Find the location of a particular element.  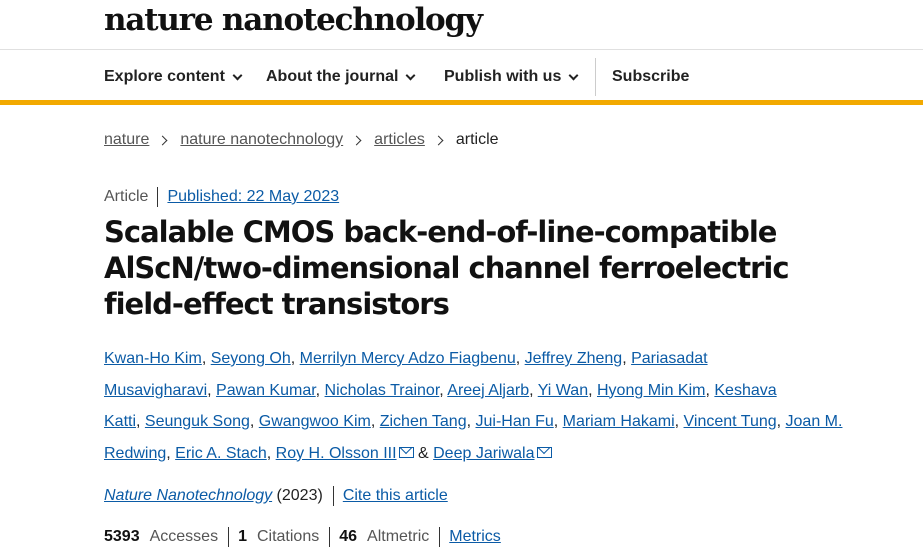

author-link: Mariam Hakami is located at coordinates (619, 421).